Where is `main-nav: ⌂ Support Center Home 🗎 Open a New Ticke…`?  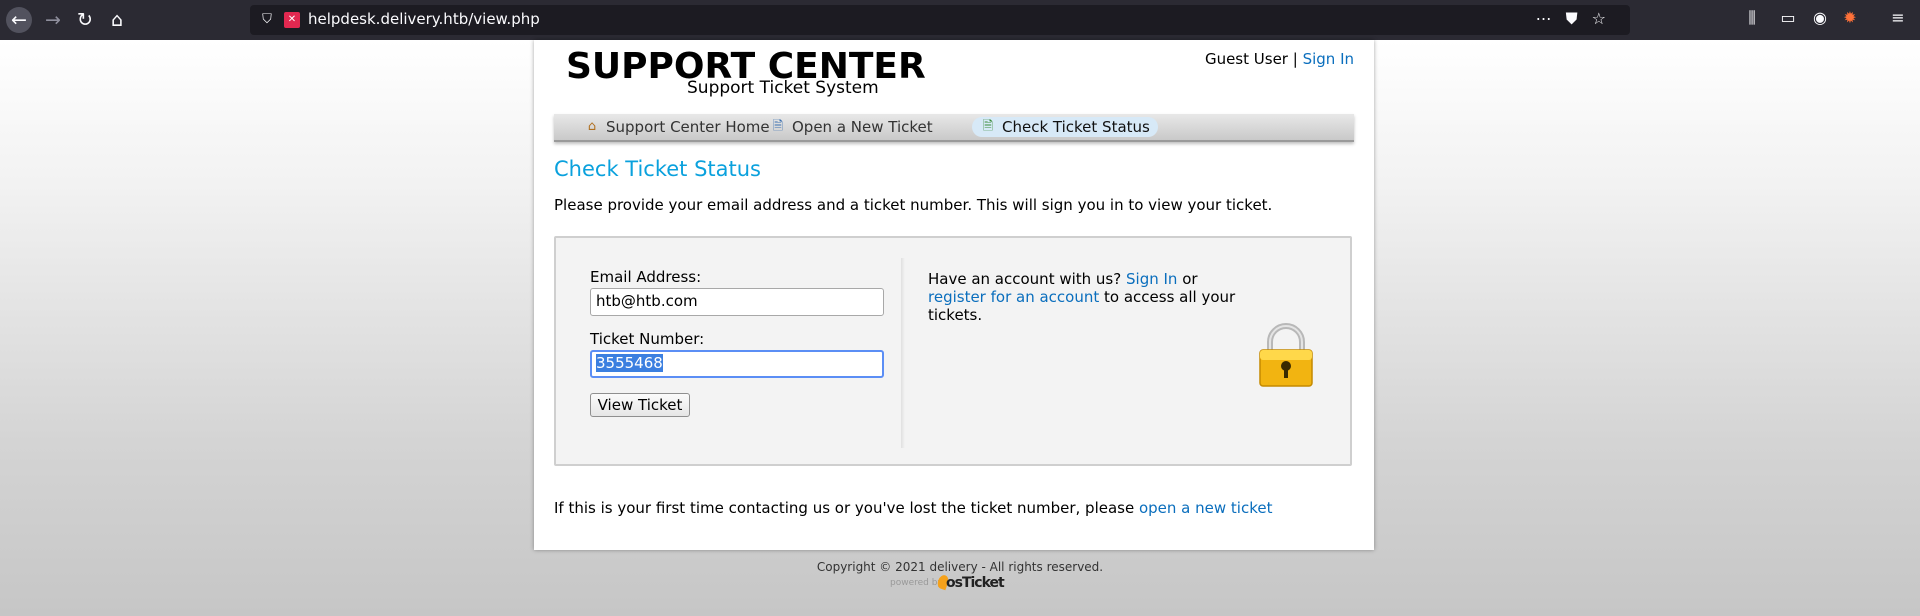 main-nav: ⌂ Support Center Home 🗎 Open a New Ticke… is located at coordinates (954, 128).